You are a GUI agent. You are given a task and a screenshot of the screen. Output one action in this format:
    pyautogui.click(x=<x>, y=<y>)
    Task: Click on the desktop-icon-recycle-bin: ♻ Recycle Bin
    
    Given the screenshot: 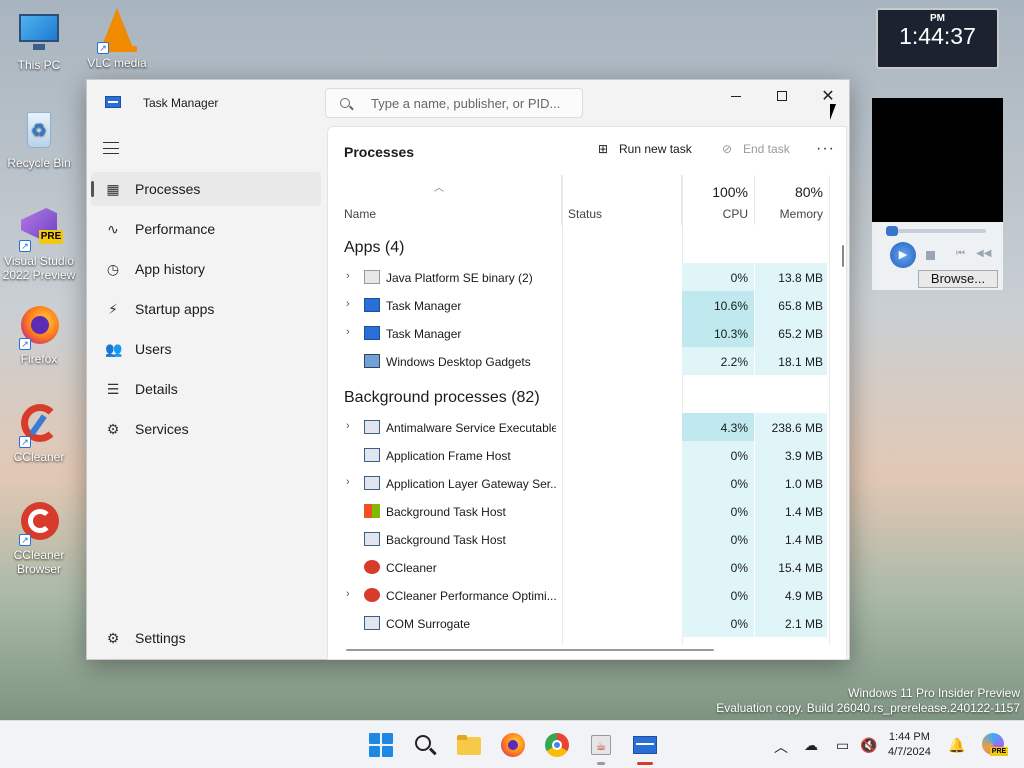 What is the action you would take?
    pyautogui.click(x=39, y=139)
    